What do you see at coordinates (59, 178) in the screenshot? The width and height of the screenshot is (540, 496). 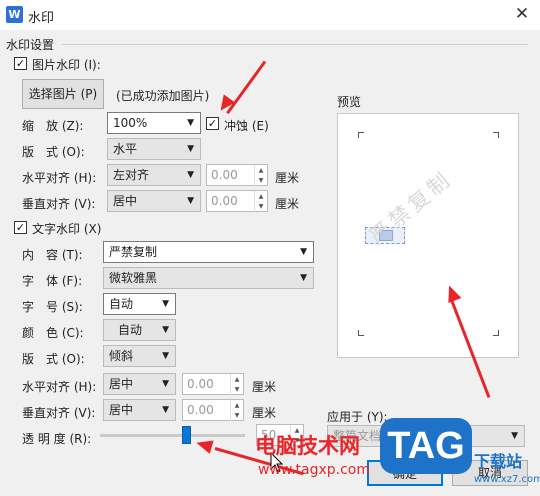 I see `picture-halign-label: 水平对齐 (H):` at bounding box center [59, 178].